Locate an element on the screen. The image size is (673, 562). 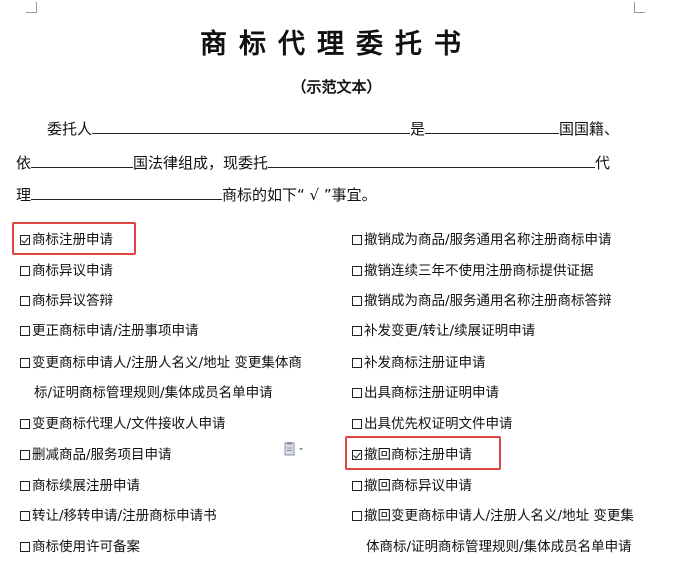
line1-label-entrustor: 委托人 is located at coordinates (70, 129).